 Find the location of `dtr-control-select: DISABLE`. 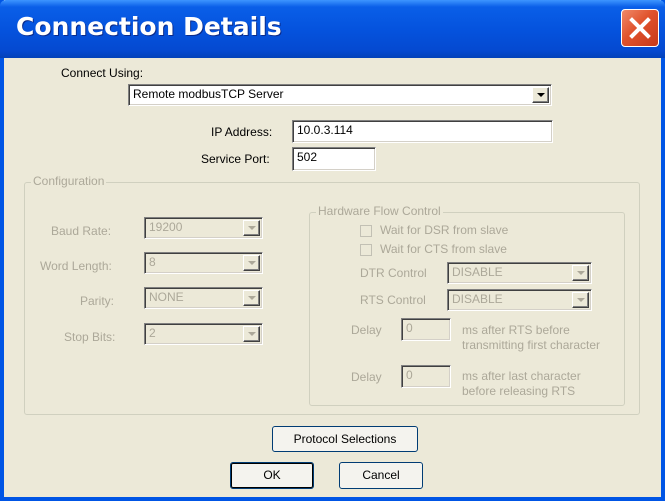

dtr-control-select: DISABLE is located at coordinates (519, 273).